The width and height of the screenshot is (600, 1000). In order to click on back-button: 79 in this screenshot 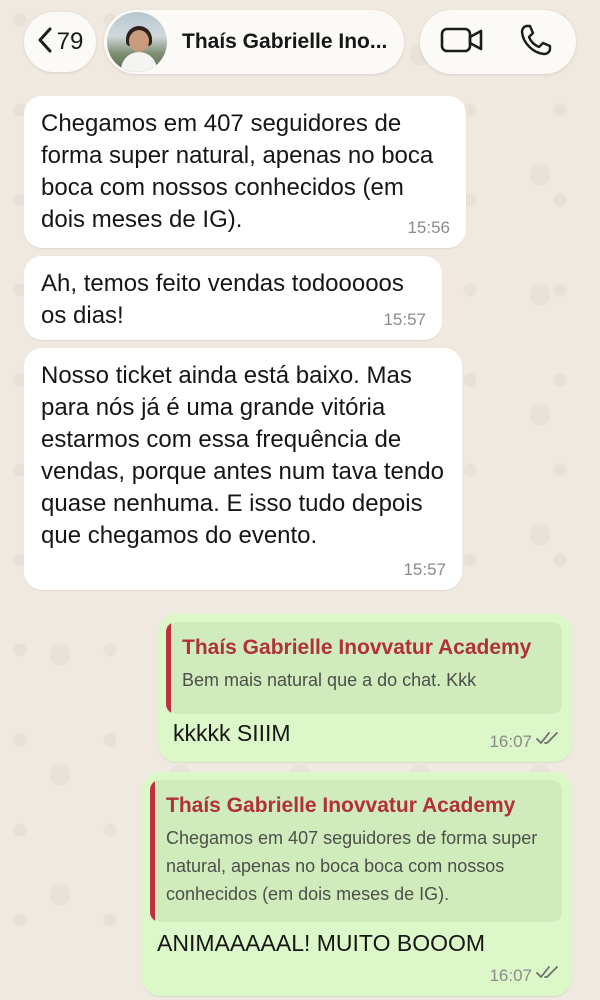, I will do `click(60, 42)`.